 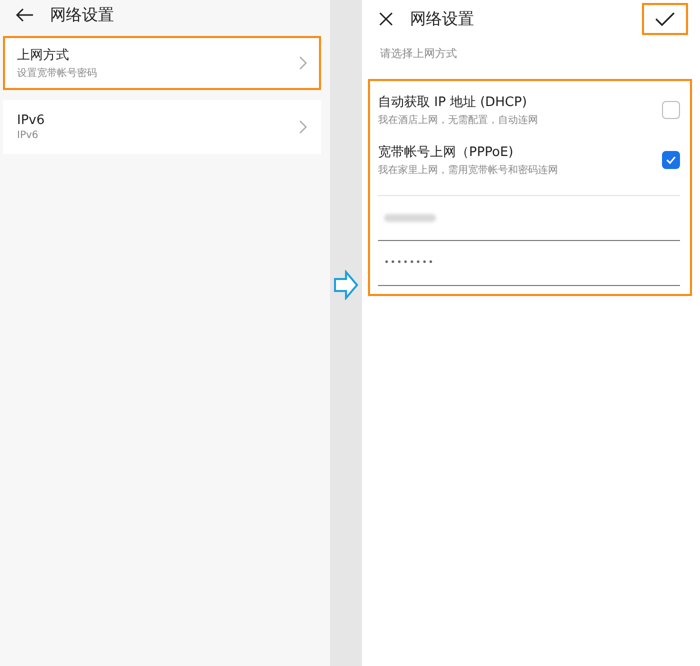 What do you see at coordinates (410, 218) in the screenshot?
I see `blurred-text` at bounding box center [410, 218].